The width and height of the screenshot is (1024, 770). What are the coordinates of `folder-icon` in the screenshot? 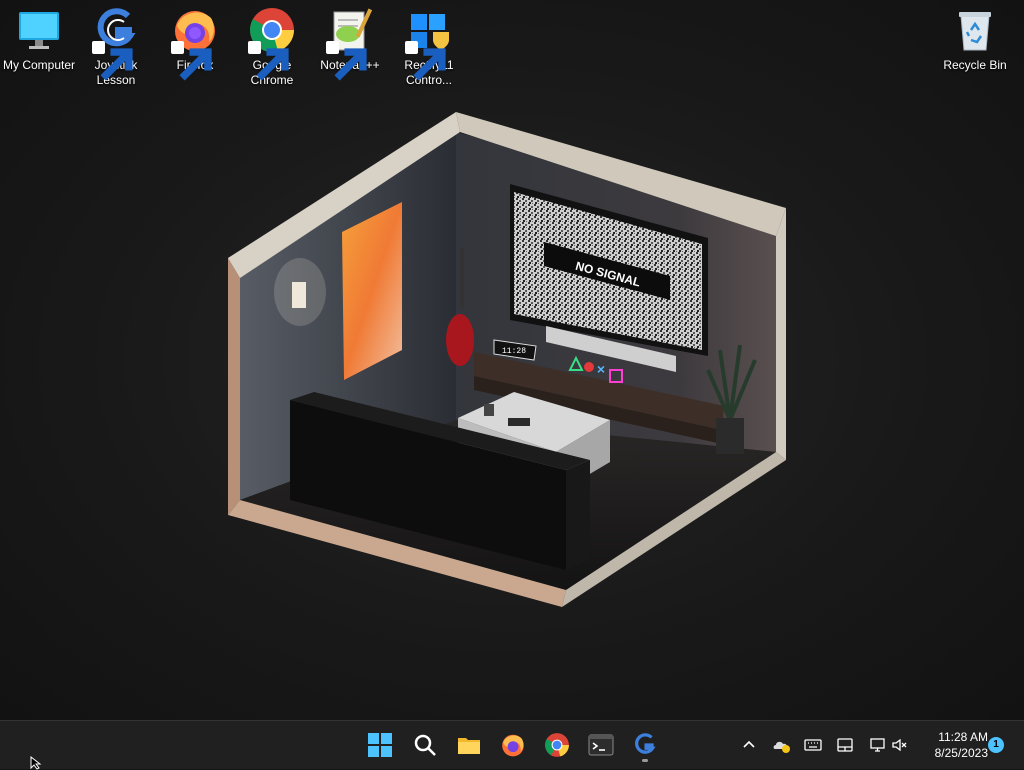 It's located at (469, 746).